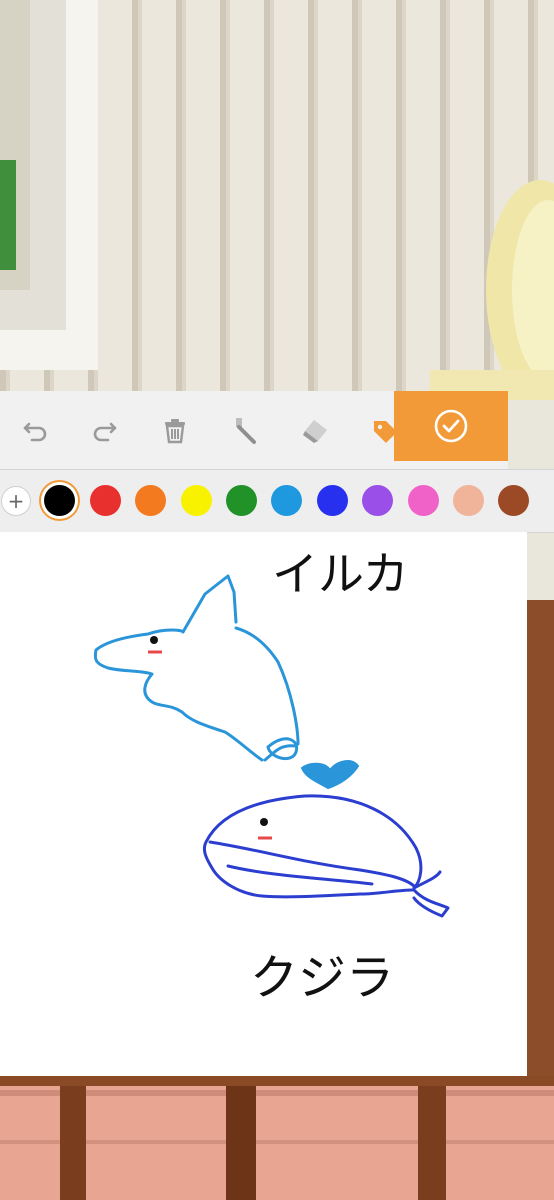 The height and width of the screenshot is (1200, 554). What do you see at coordinates (468, 500) in the screenshot?
I see `color-swatch-peach` at bounding box center [468, 500].